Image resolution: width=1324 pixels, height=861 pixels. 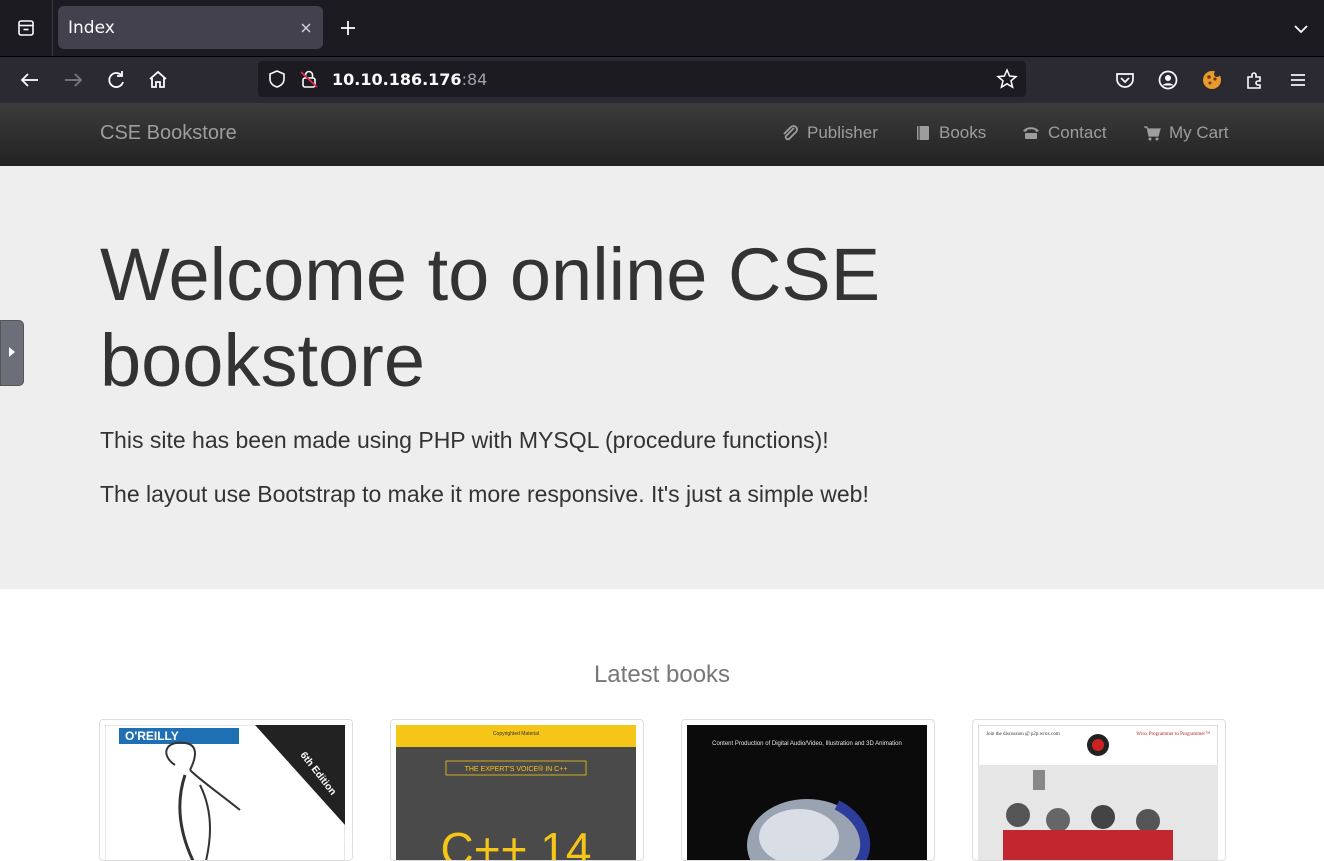 I want to click on close-tab-icon, so click(x=306, y=28).